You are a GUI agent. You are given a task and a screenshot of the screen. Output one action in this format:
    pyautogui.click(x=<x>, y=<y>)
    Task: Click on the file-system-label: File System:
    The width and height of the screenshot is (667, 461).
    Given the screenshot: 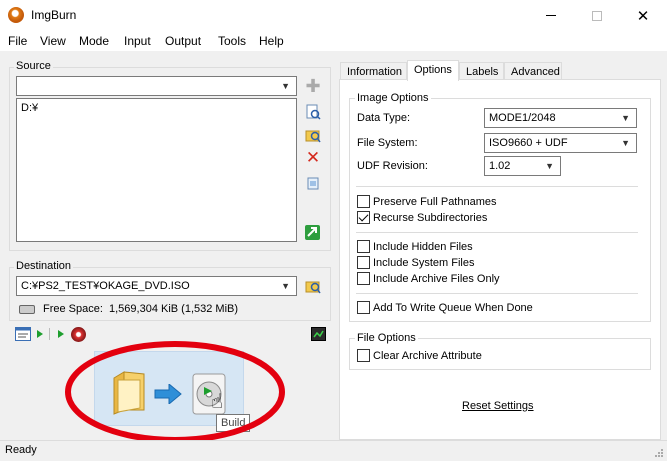 What is the action you would take?
    pyautogui.click(x=387, y=143)
    